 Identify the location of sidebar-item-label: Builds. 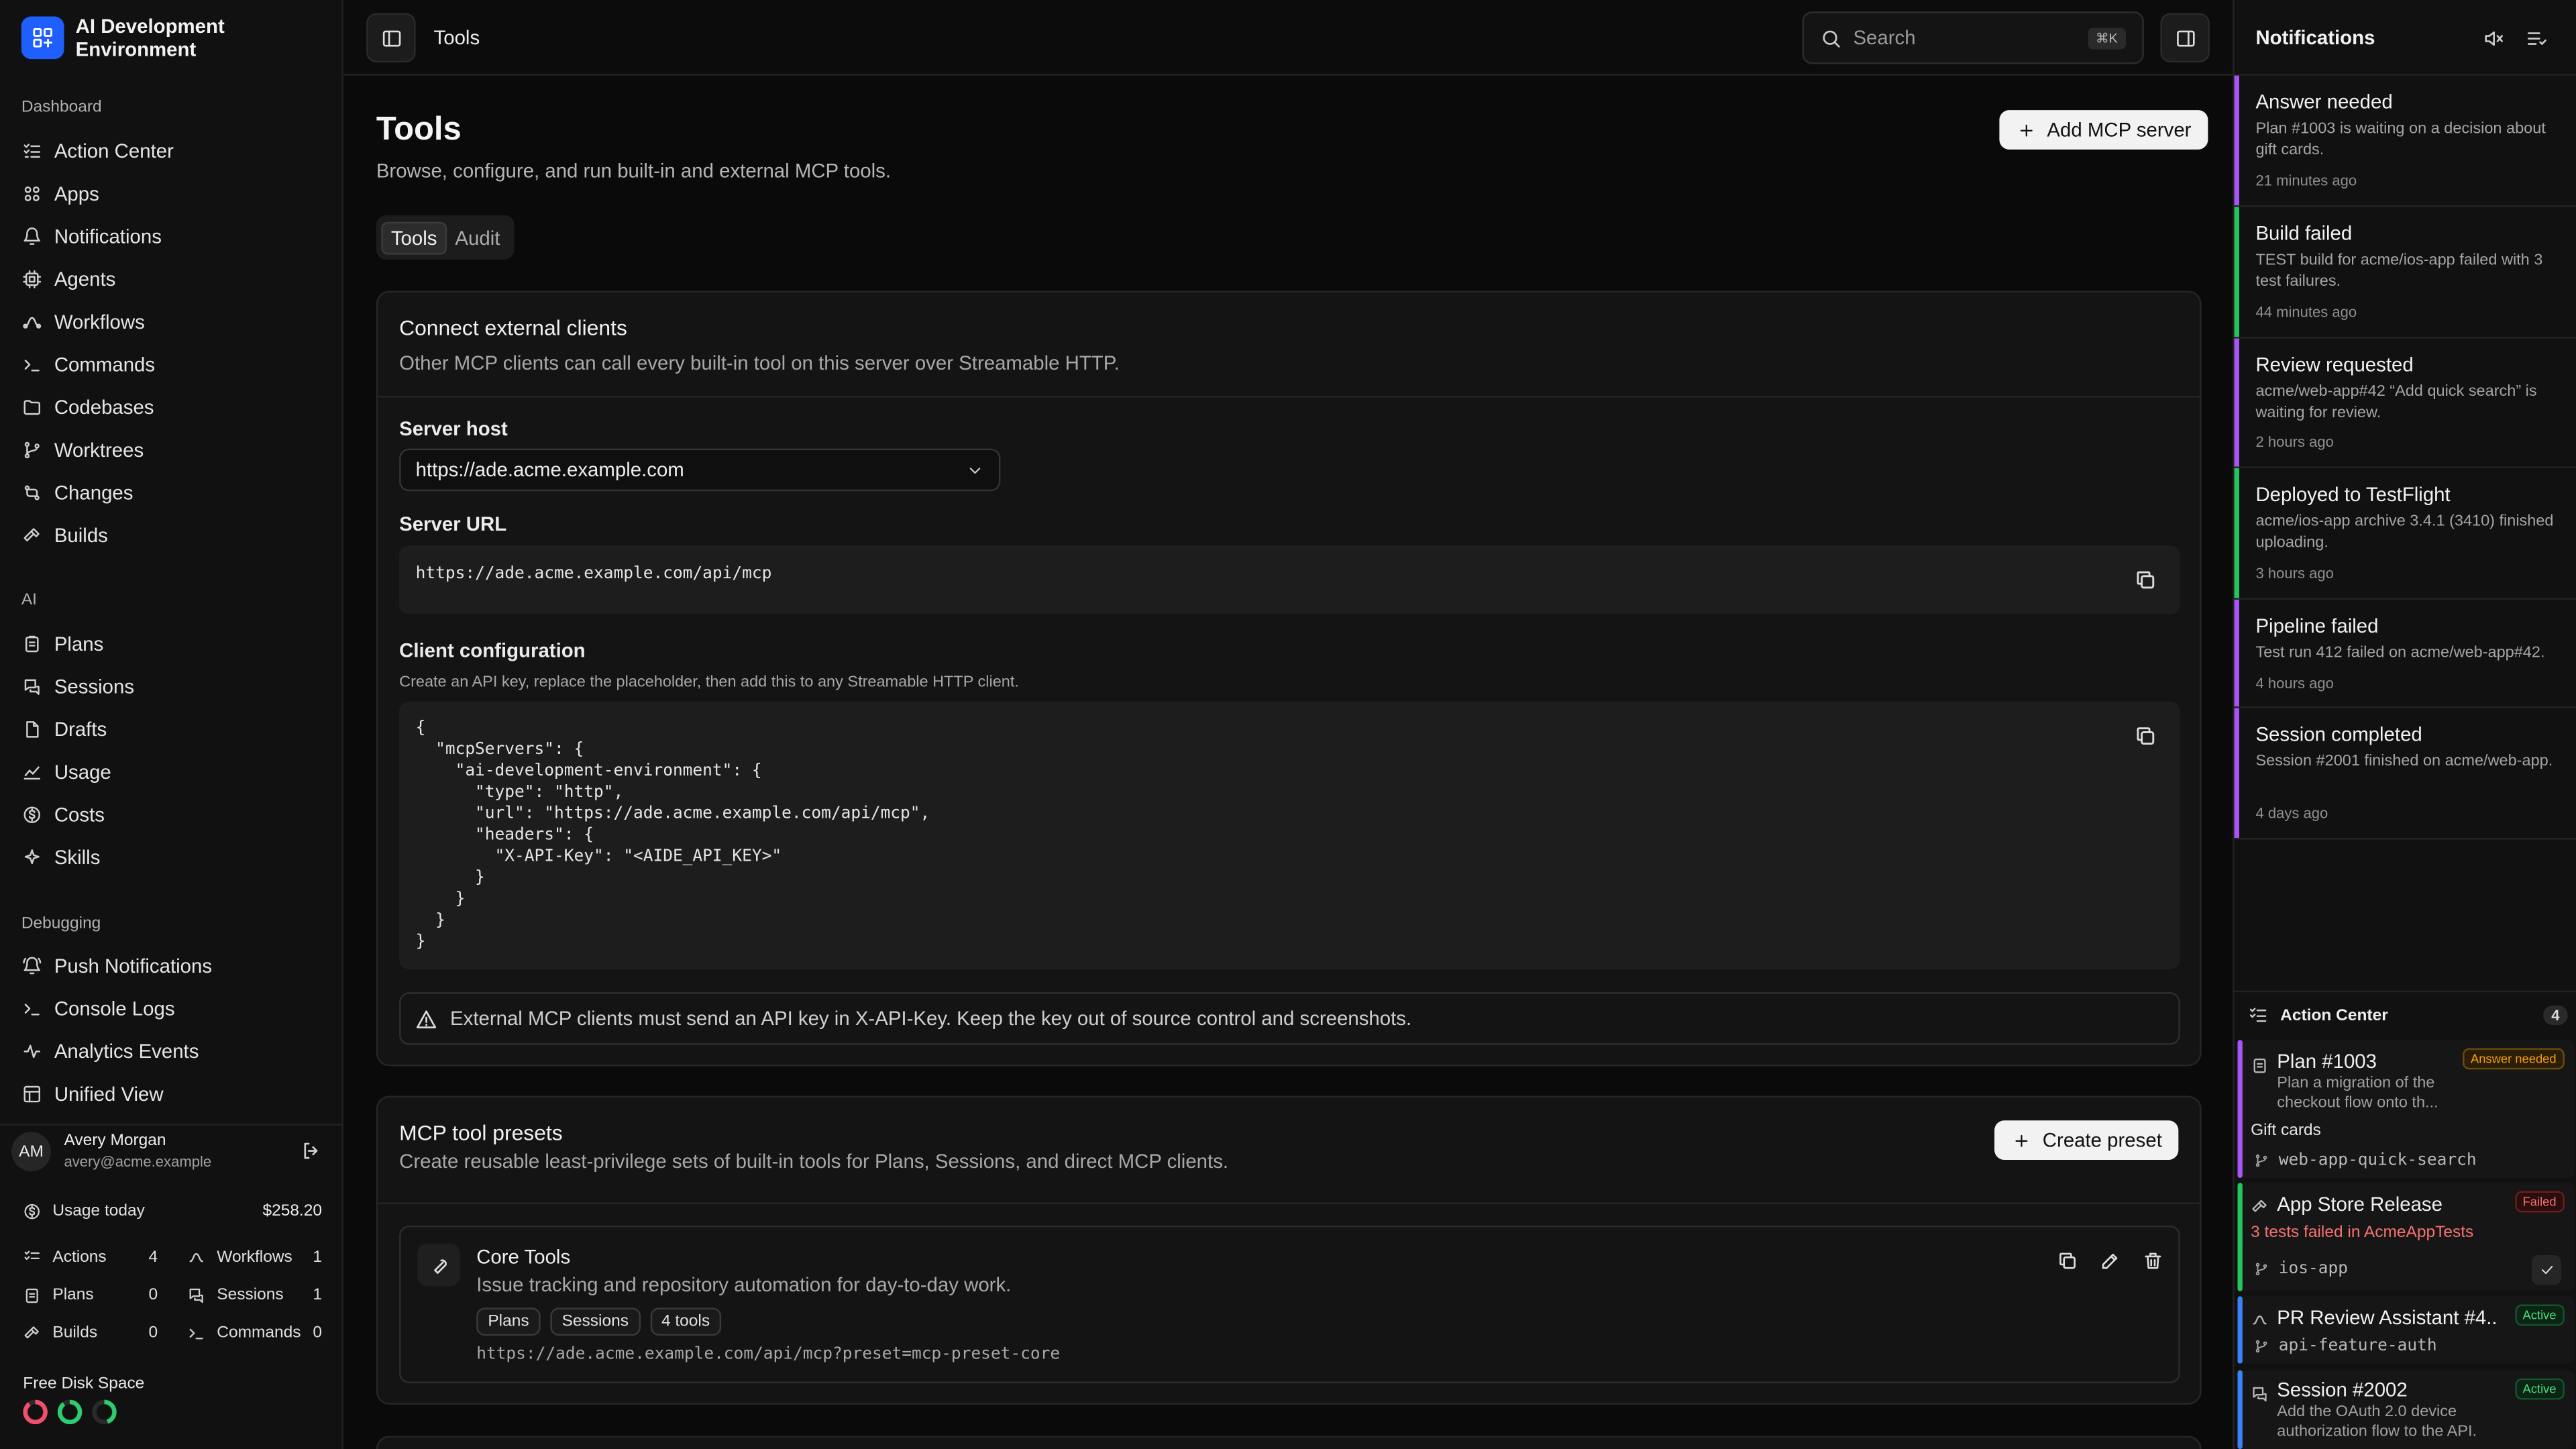
(81, 535).